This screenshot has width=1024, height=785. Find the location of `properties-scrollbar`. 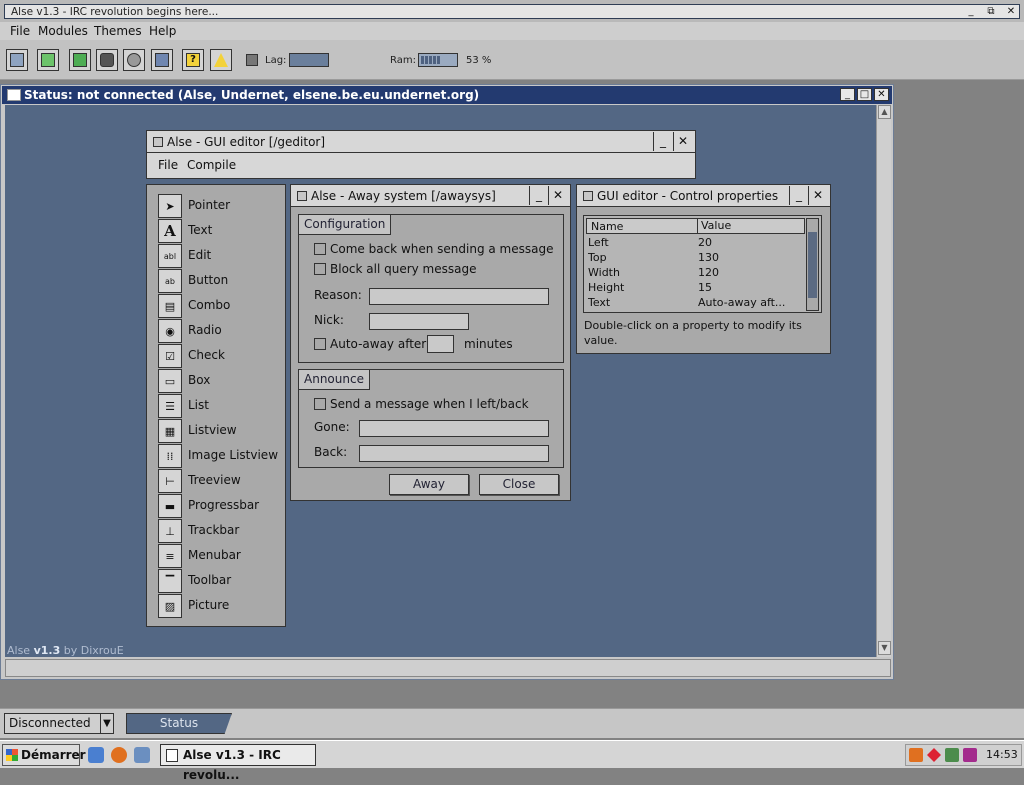

properties-scrollbar is located at coordinates (812, 264).